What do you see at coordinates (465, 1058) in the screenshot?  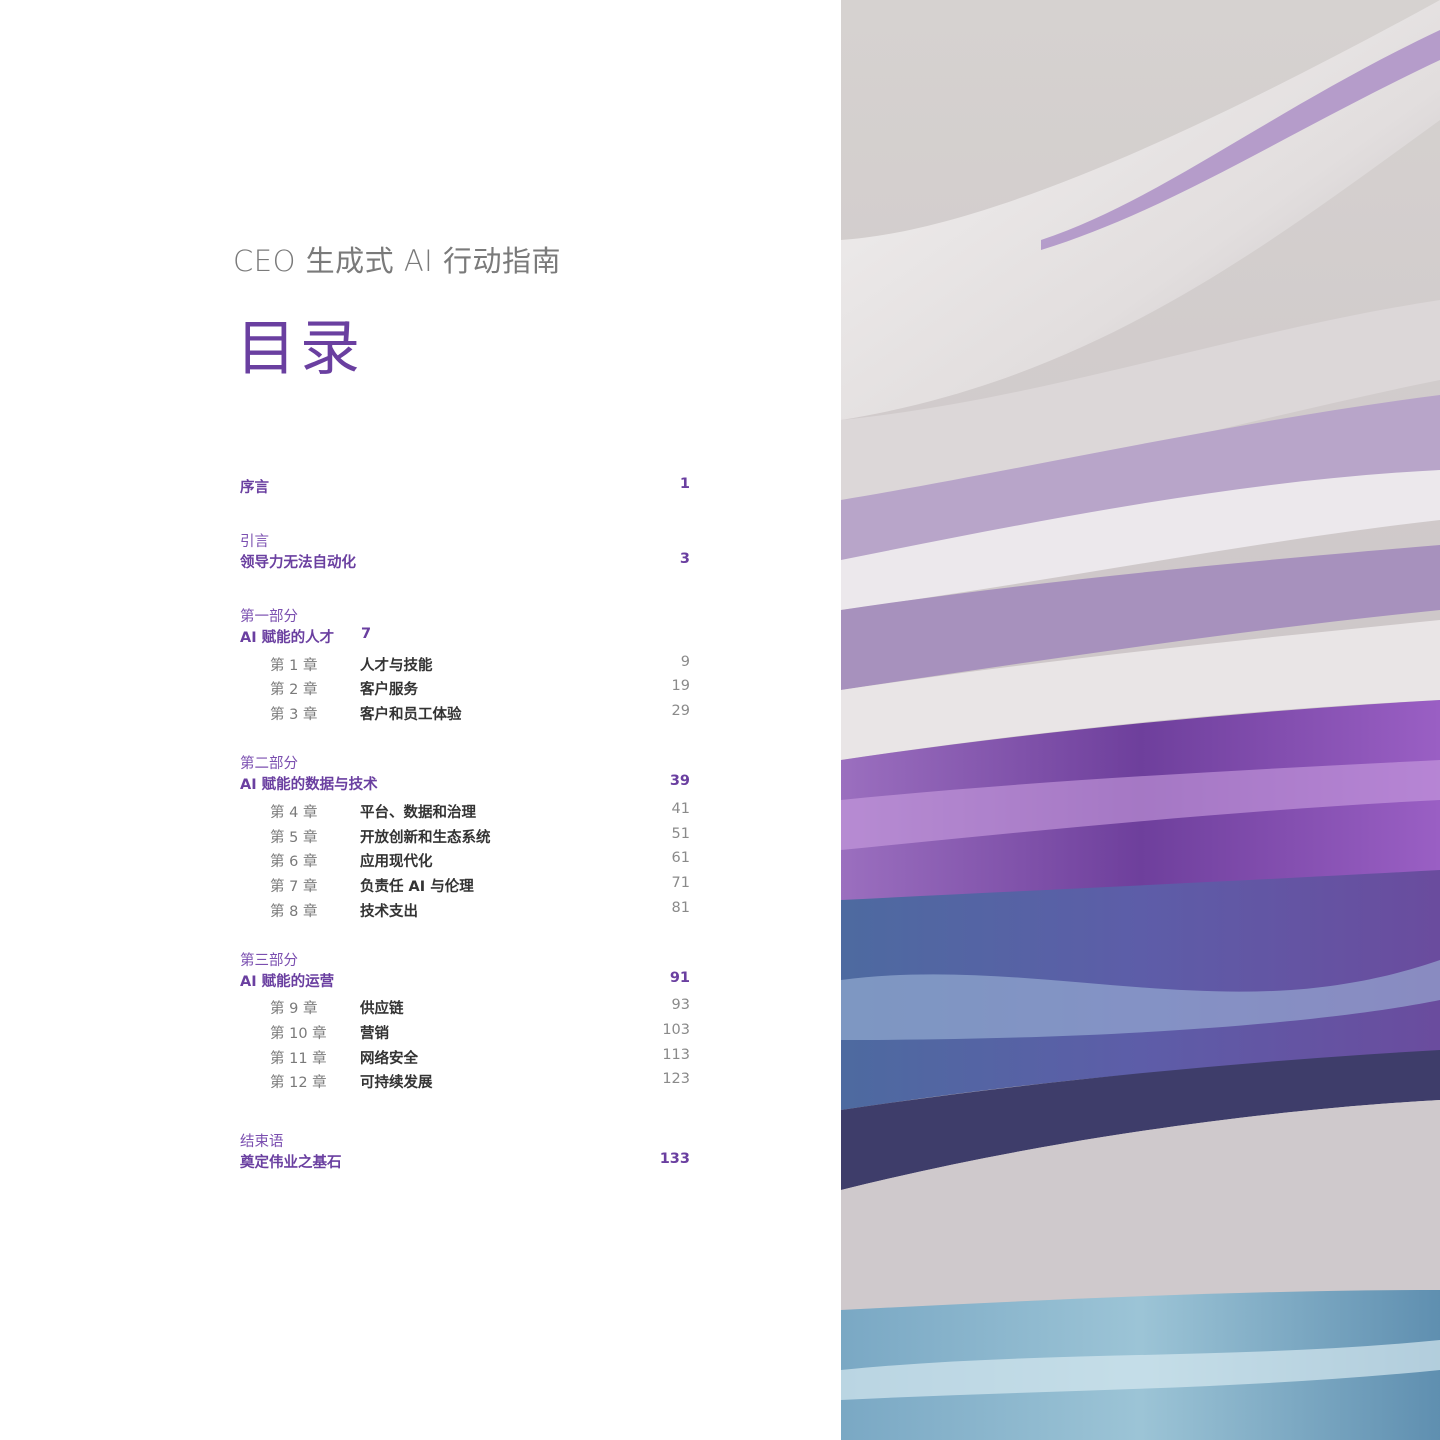 I see `toc-chapter-11: 第 11 章 网络安全 113` at bounding box center [465, 1058].